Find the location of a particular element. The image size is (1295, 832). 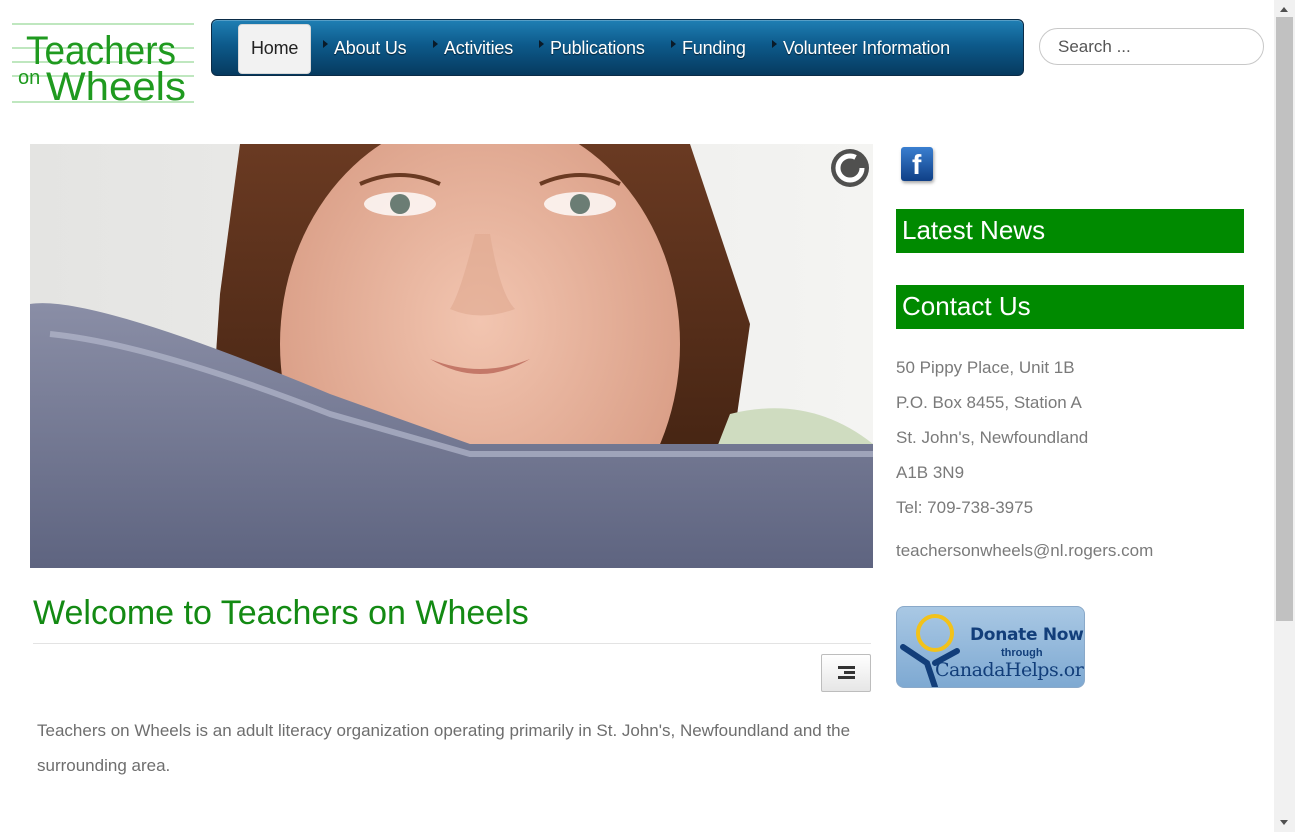

nav-about-us-label: About Us is located at coordinates (370, 48).